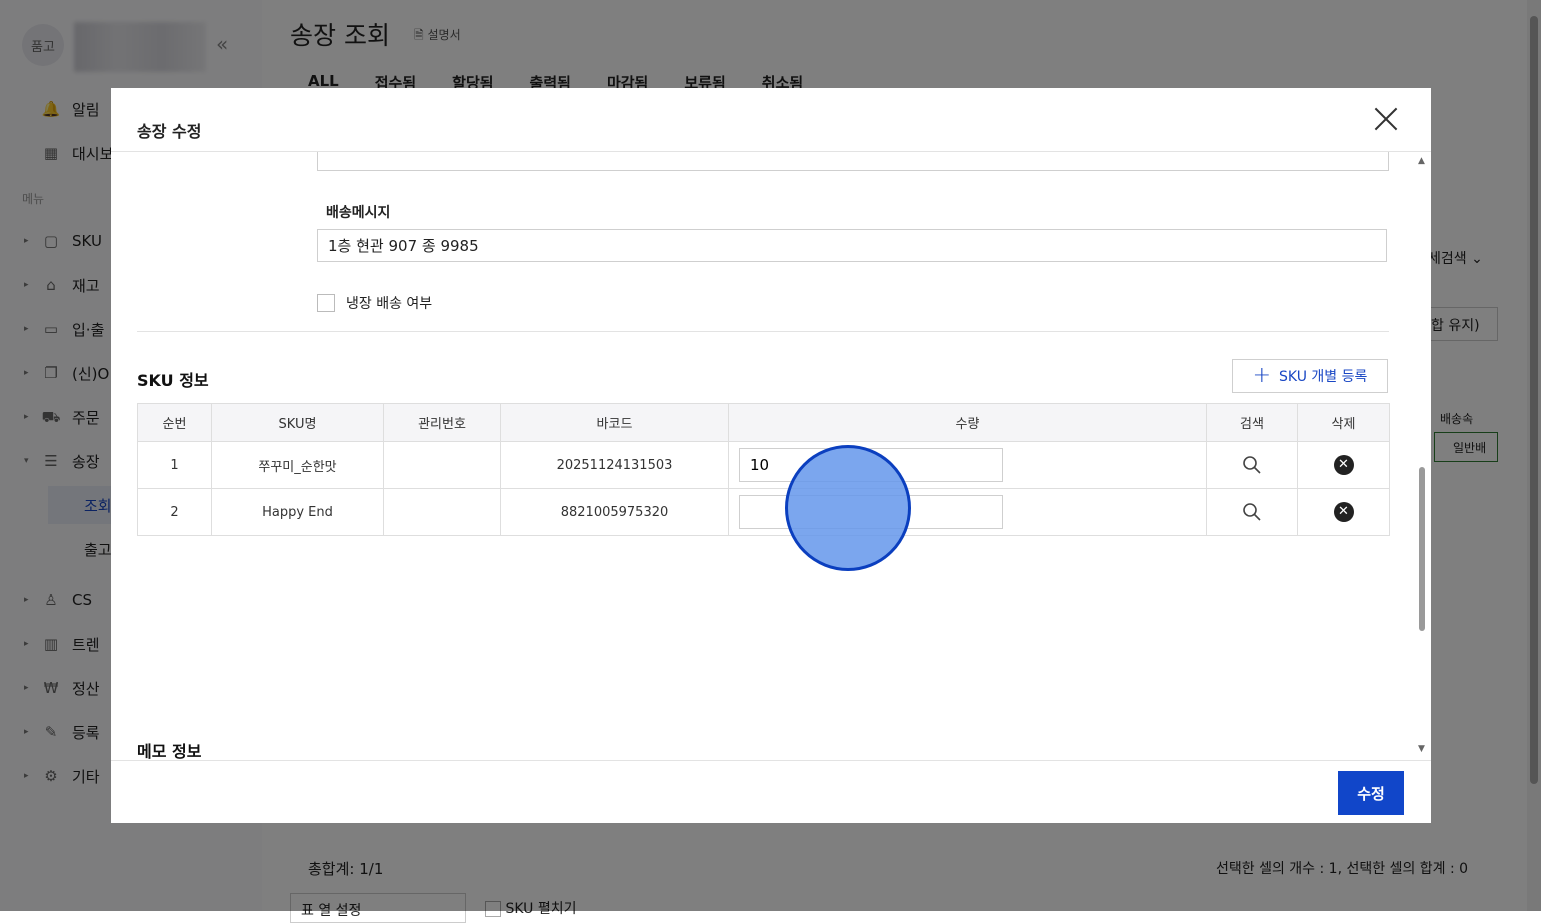 The height and width of the screenshot is (923, 1541). Describe the element at coordinates (174, 465) in the screenshot. I see `row-index: 1` at that location.